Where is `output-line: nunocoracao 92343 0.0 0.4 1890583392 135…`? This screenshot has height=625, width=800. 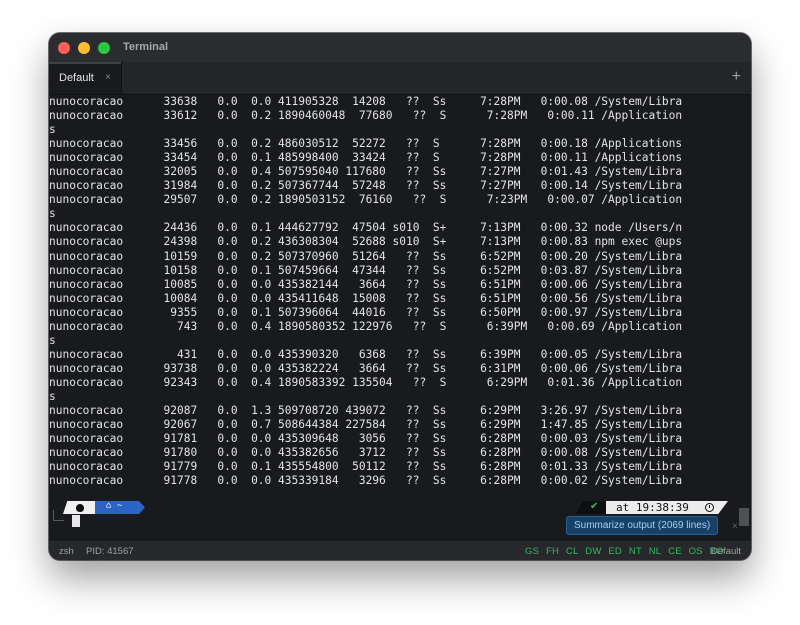 output-line: nunocoracao 92343 0.0 0.4 1890583392 135… is located at coordinates (366, 382).